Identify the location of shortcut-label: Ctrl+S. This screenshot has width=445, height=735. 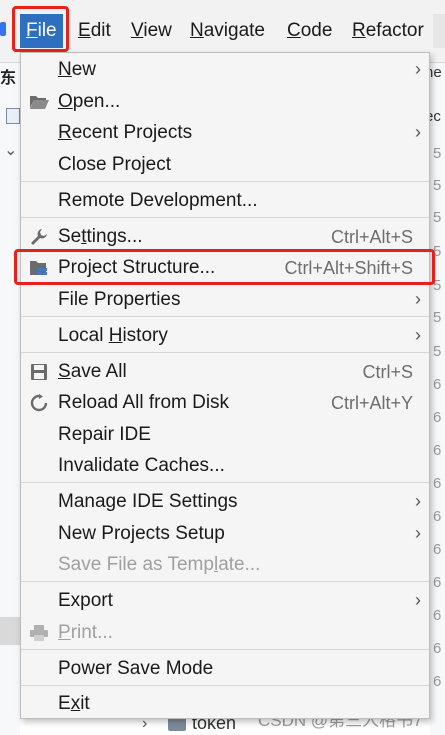
(387, 372).